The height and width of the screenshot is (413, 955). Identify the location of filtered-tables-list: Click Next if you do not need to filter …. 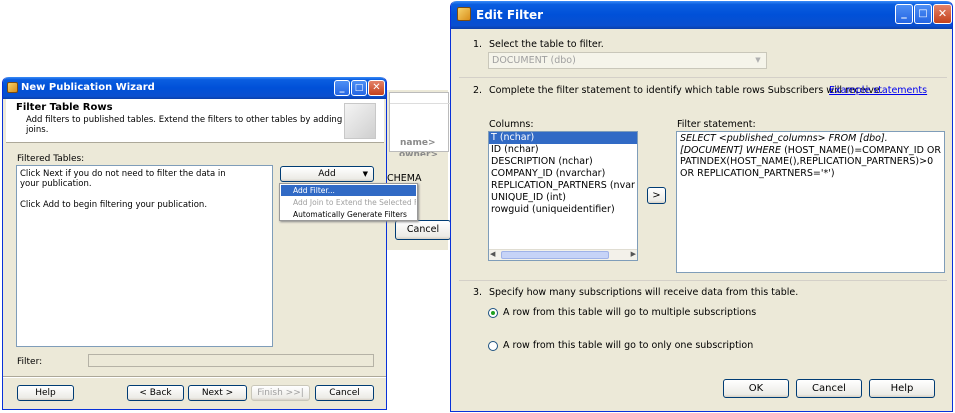
(144, 256).